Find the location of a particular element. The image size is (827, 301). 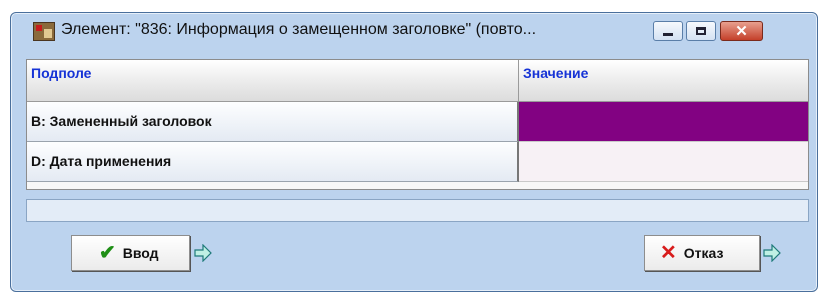

value-cell-d is located at coordinates (663, 162).